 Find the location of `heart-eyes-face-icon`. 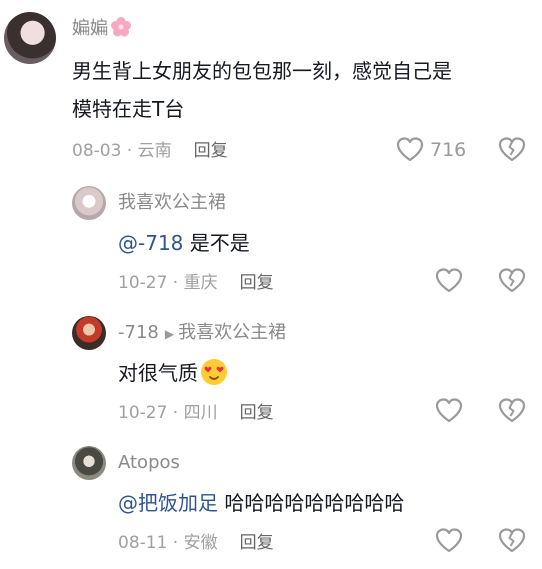

heart-eyes-face-icon is located at coordinates (214, 378).